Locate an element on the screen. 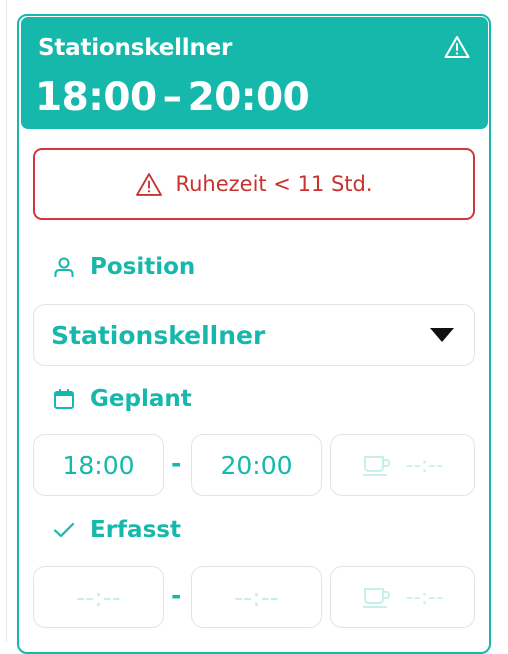 This screenshot has width=508, height=654. recorded-start-placeholder: --:-- is located at coordinates (98, 597).